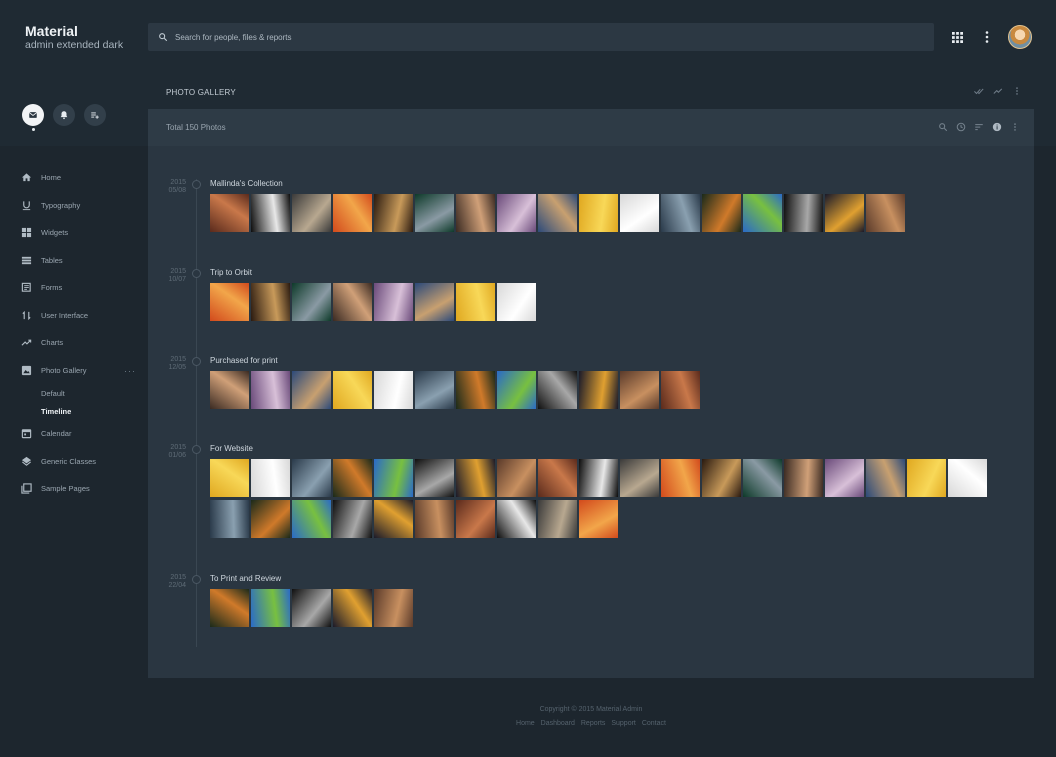  I want to click on album-title: For Website, so click(231, 448).